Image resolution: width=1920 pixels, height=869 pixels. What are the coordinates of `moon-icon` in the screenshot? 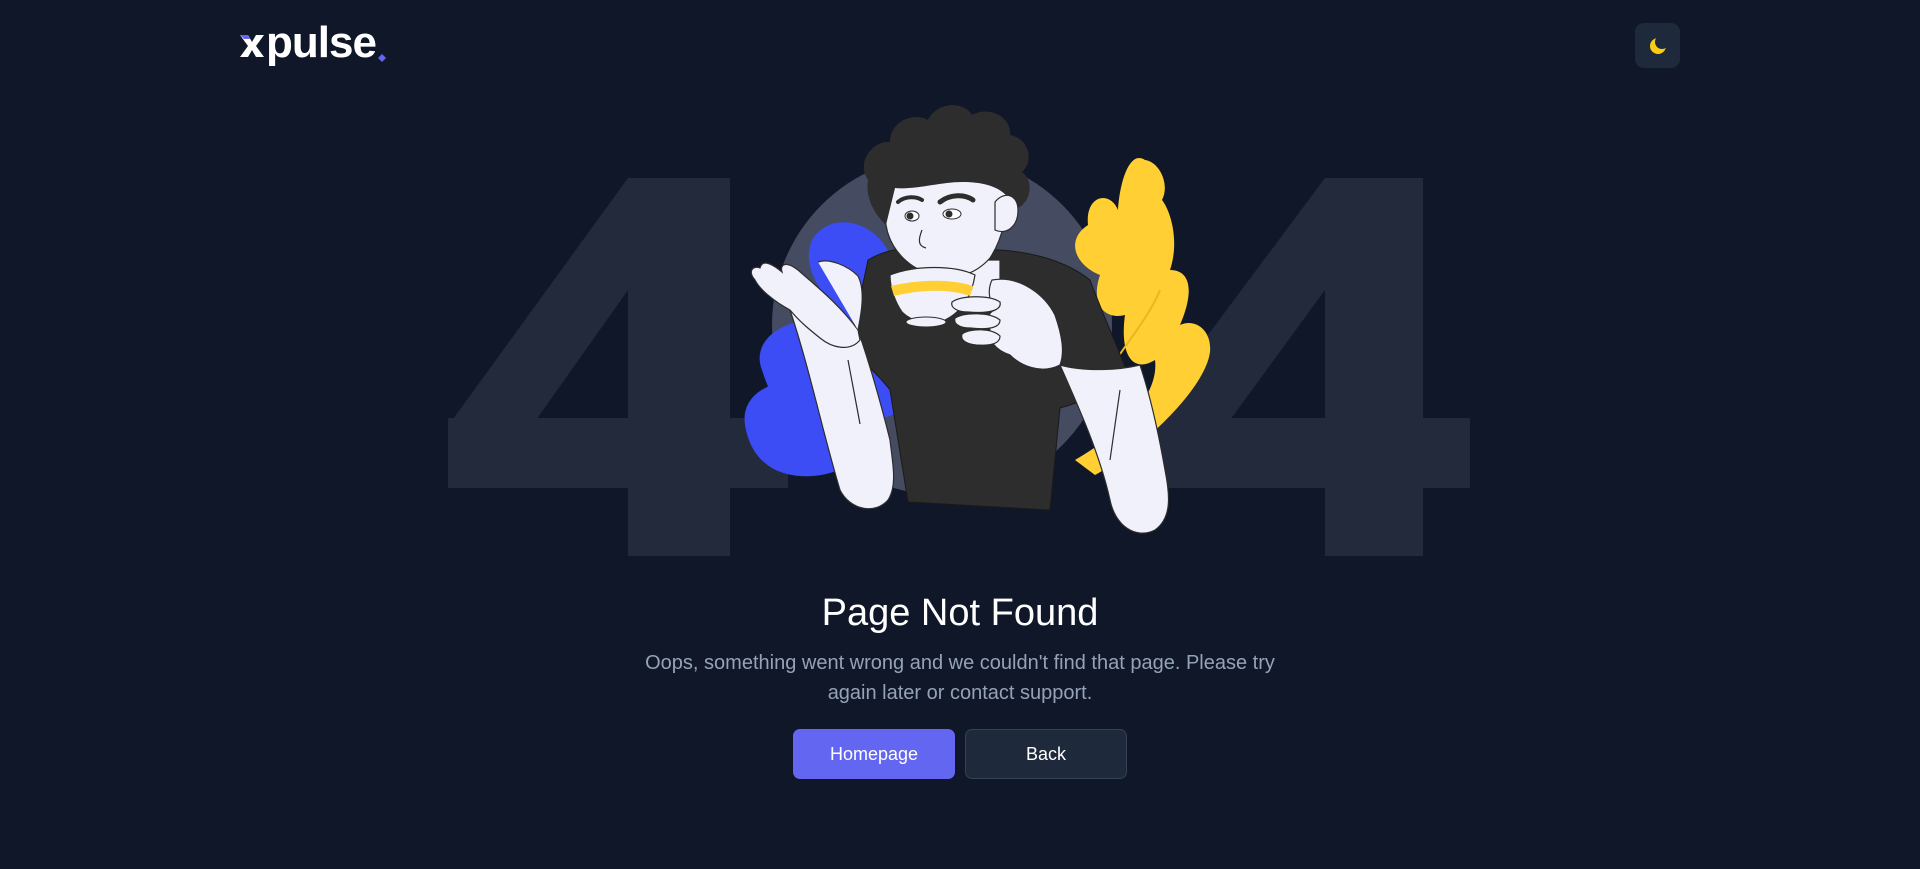 It's located at (1658, 44).